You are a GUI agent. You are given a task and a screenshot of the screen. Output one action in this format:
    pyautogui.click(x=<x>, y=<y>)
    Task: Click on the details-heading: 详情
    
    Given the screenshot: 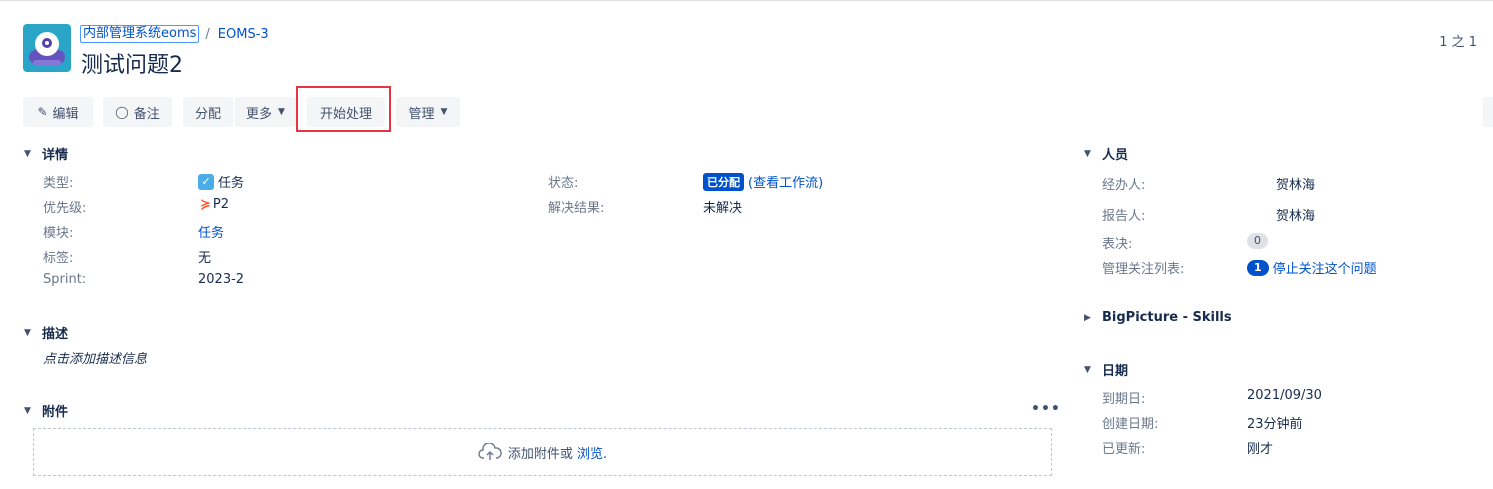 What is the action you would take?
    pyautogui.click(x=55, y=155)
    